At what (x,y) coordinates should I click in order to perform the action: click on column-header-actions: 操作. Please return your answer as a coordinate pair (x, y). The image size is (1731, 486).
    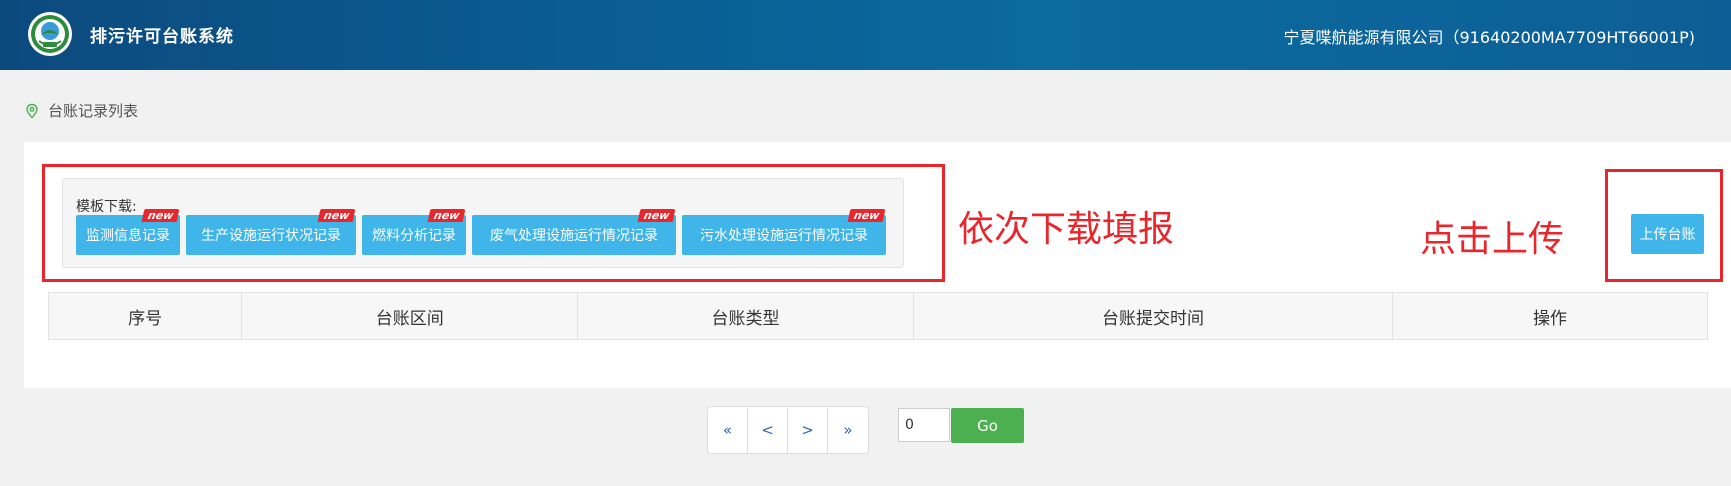
    Looking at the image, I should click on (1550, 316).